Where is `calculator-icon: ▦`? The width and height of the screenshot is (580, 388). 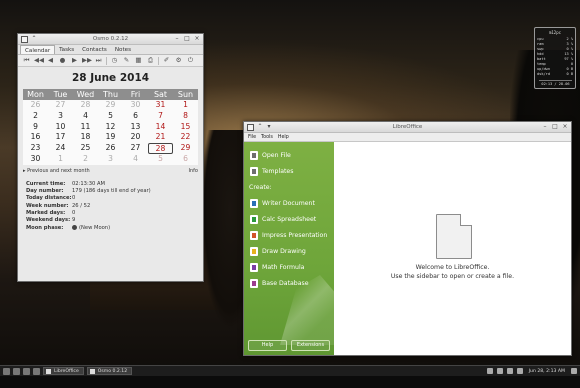 calculator-icon: ▦ is located at coordinates (138, 60).